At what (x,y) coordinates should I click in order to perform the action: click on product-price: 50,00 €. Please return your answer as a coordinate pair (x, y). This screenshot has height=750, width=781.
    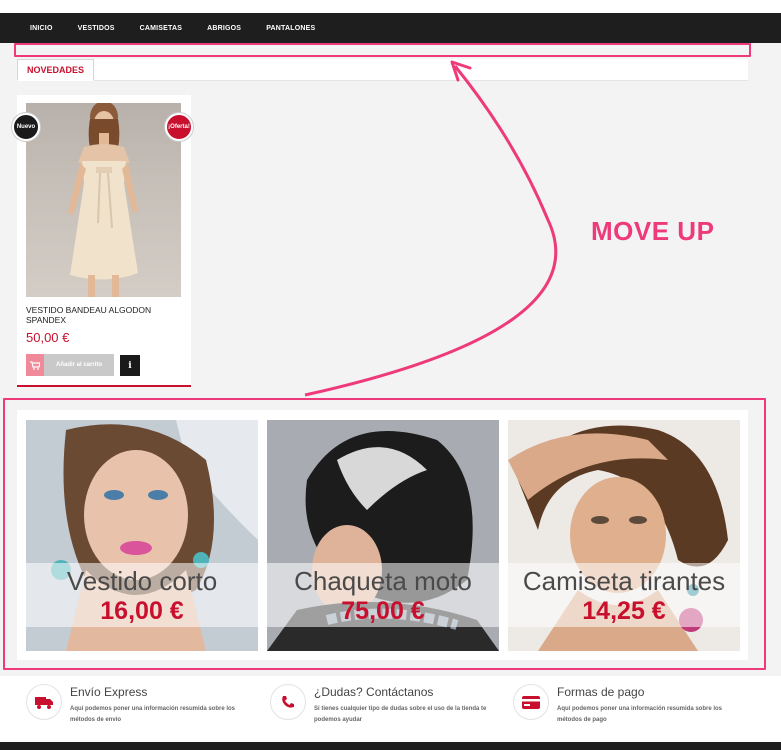
    Looking at the image, I should click on (48, 337).